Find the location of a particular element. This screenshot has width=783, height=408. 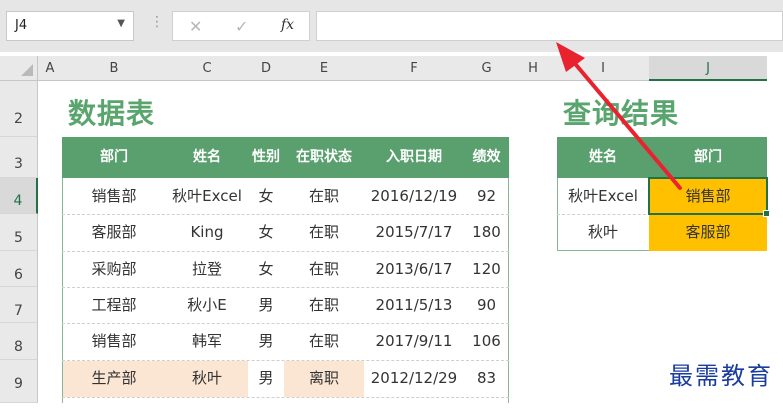

arrow-annotation is located at coordinates (619, 116).